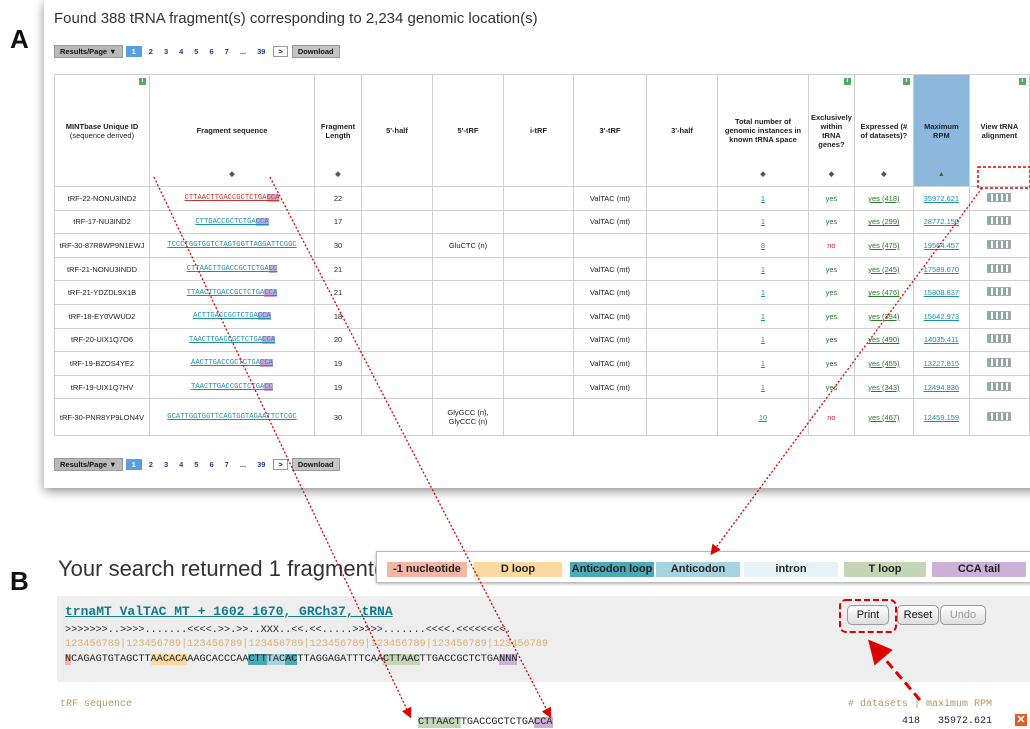  What do you see at coordinates (1003, 177) in the screenshot?
I see `highlight-alignment-icon` at bounding box center [1003, 177].